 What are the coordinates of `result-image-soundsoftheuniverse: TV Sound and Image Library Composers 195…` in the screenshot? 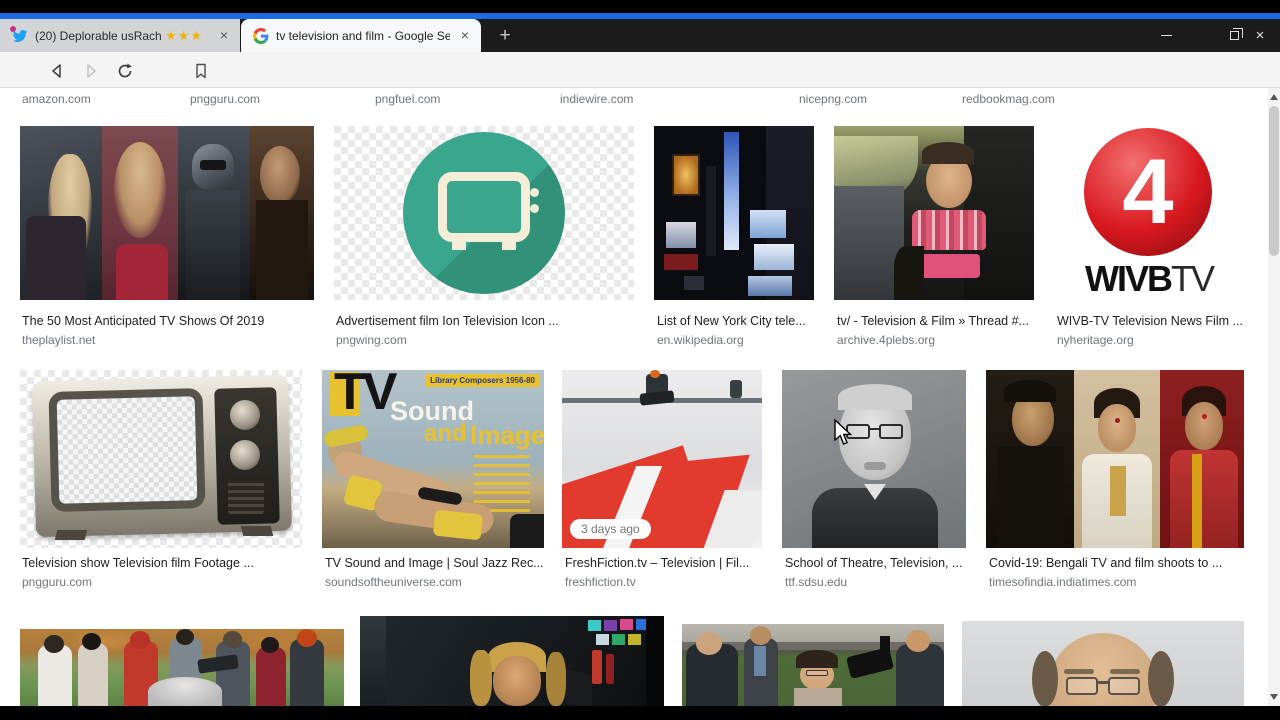 It's located at (433, 459).